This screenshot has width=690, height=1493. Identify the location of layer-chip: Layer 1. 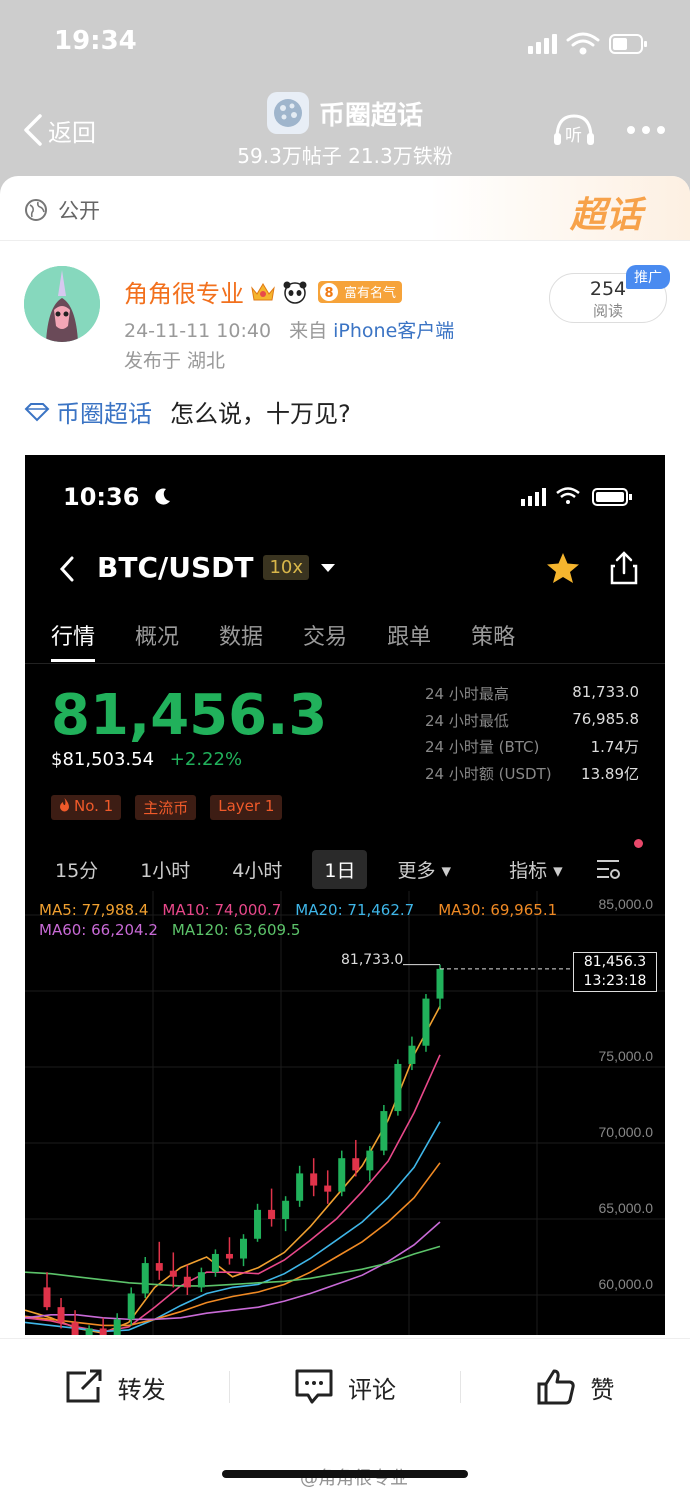
(246, 807).